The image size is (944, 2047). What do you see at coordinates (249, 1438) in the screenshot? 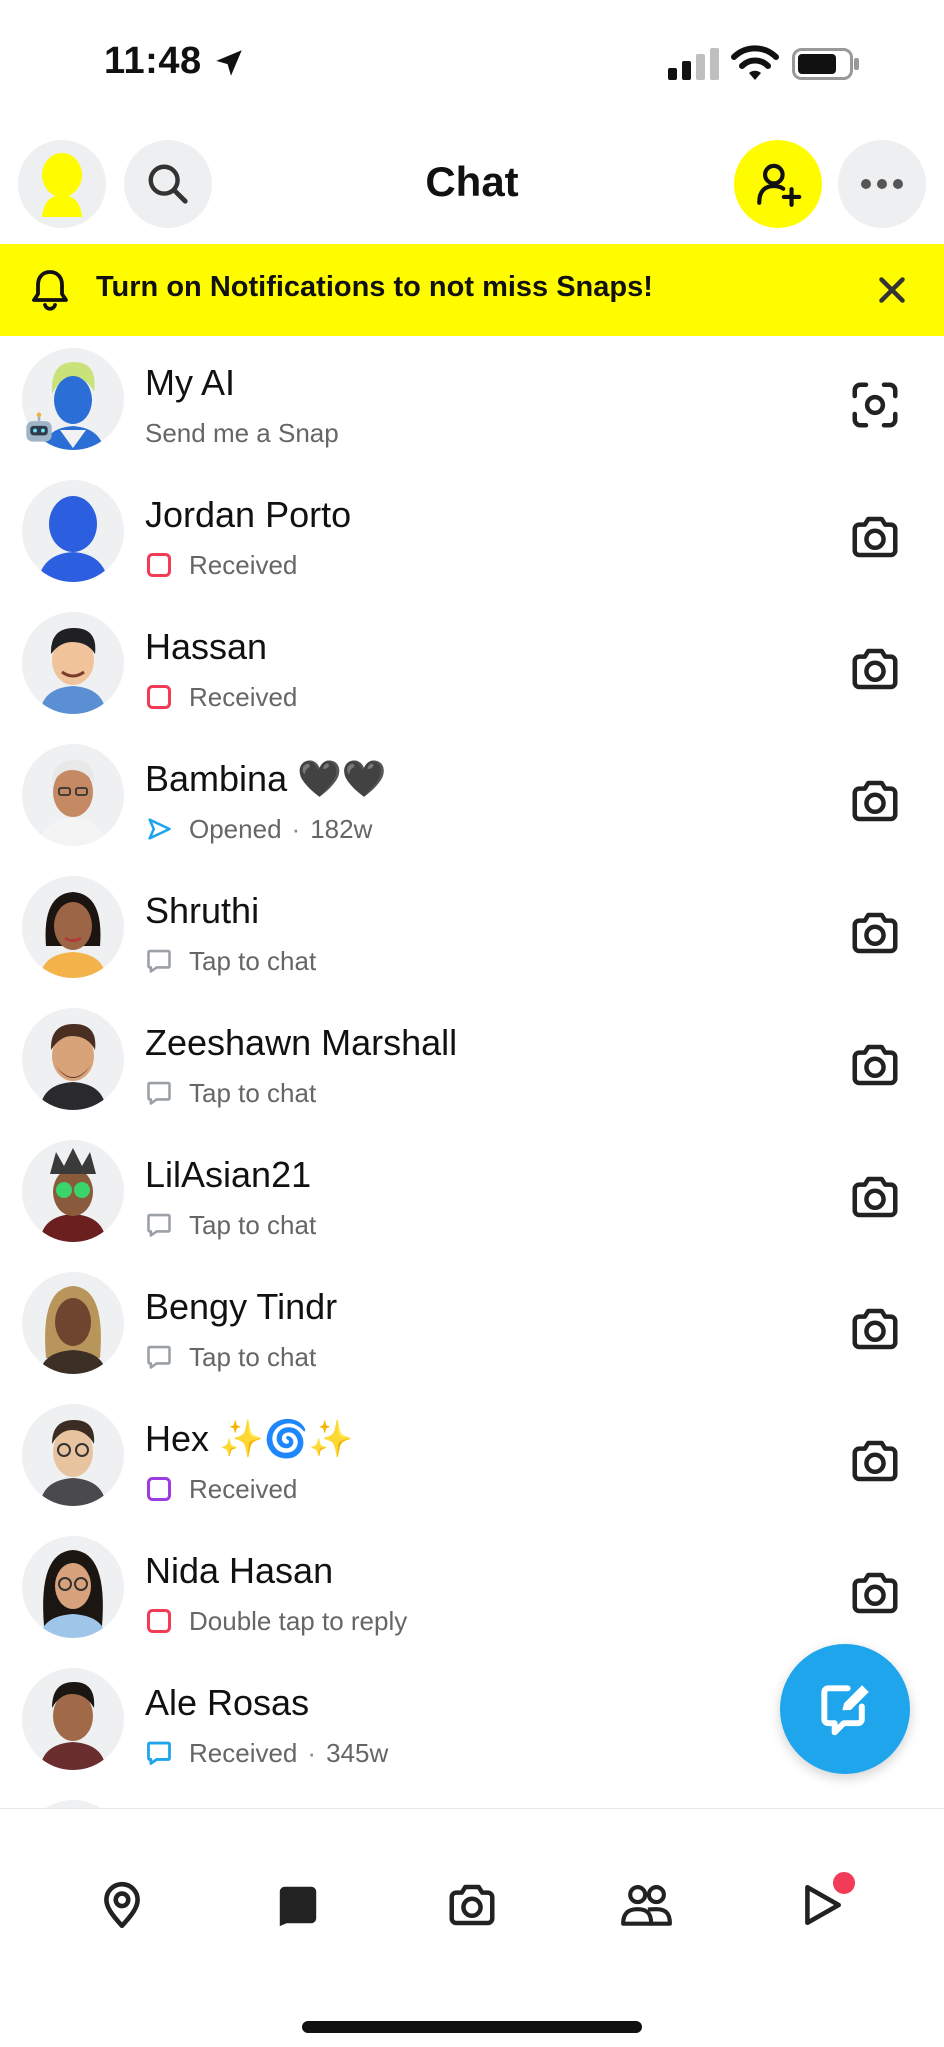
I see `chat-name: Hex ✨🌀✨` at bounding box center [249, 1438].